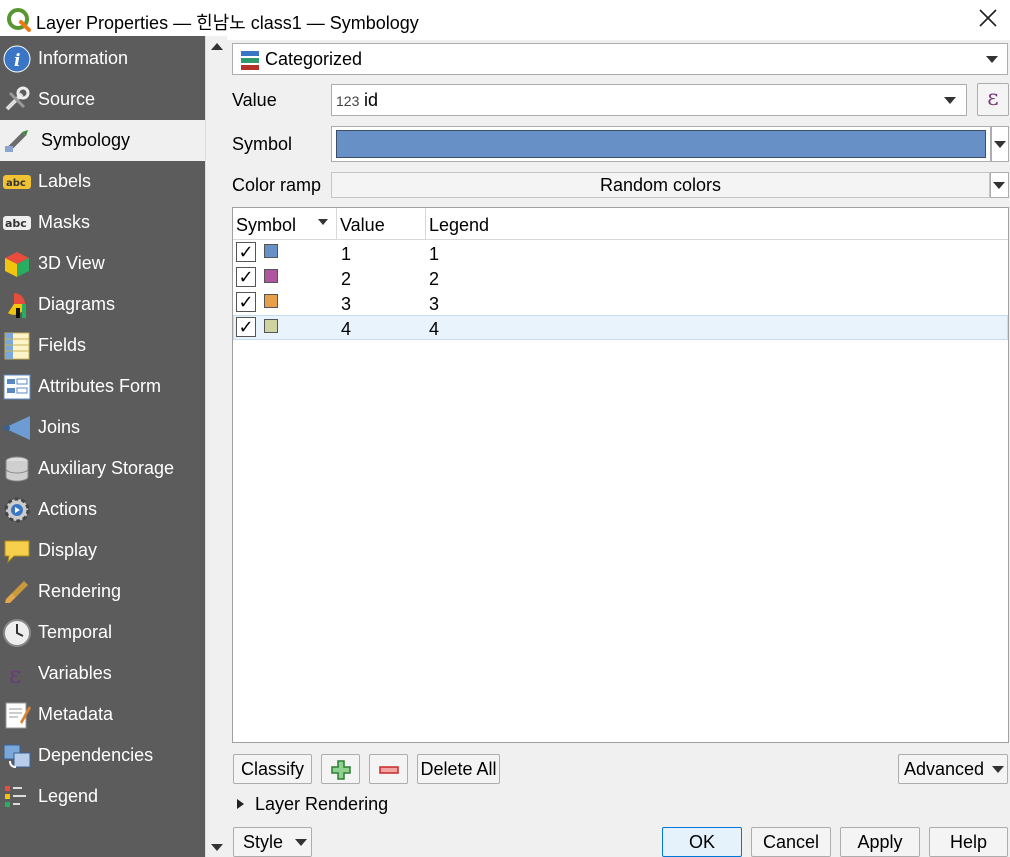 Image resolution: width=1010 pixels, height=857 pixels. Describe the element at coordinates (649, 100) in the screenshot. I see `value-field-select: 123 id` at that location.